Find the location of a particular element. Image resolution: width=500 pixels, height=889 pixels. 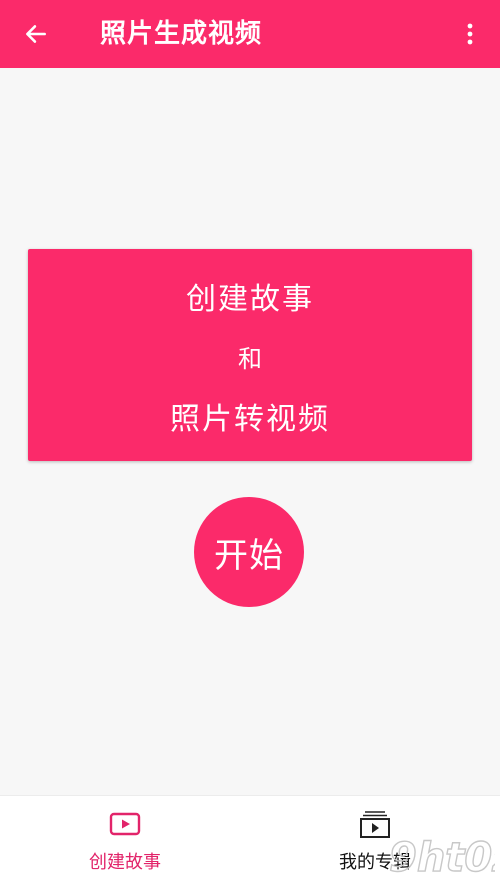

nav-item-create-story: 创建故事 is located at coordinates (125, 842).